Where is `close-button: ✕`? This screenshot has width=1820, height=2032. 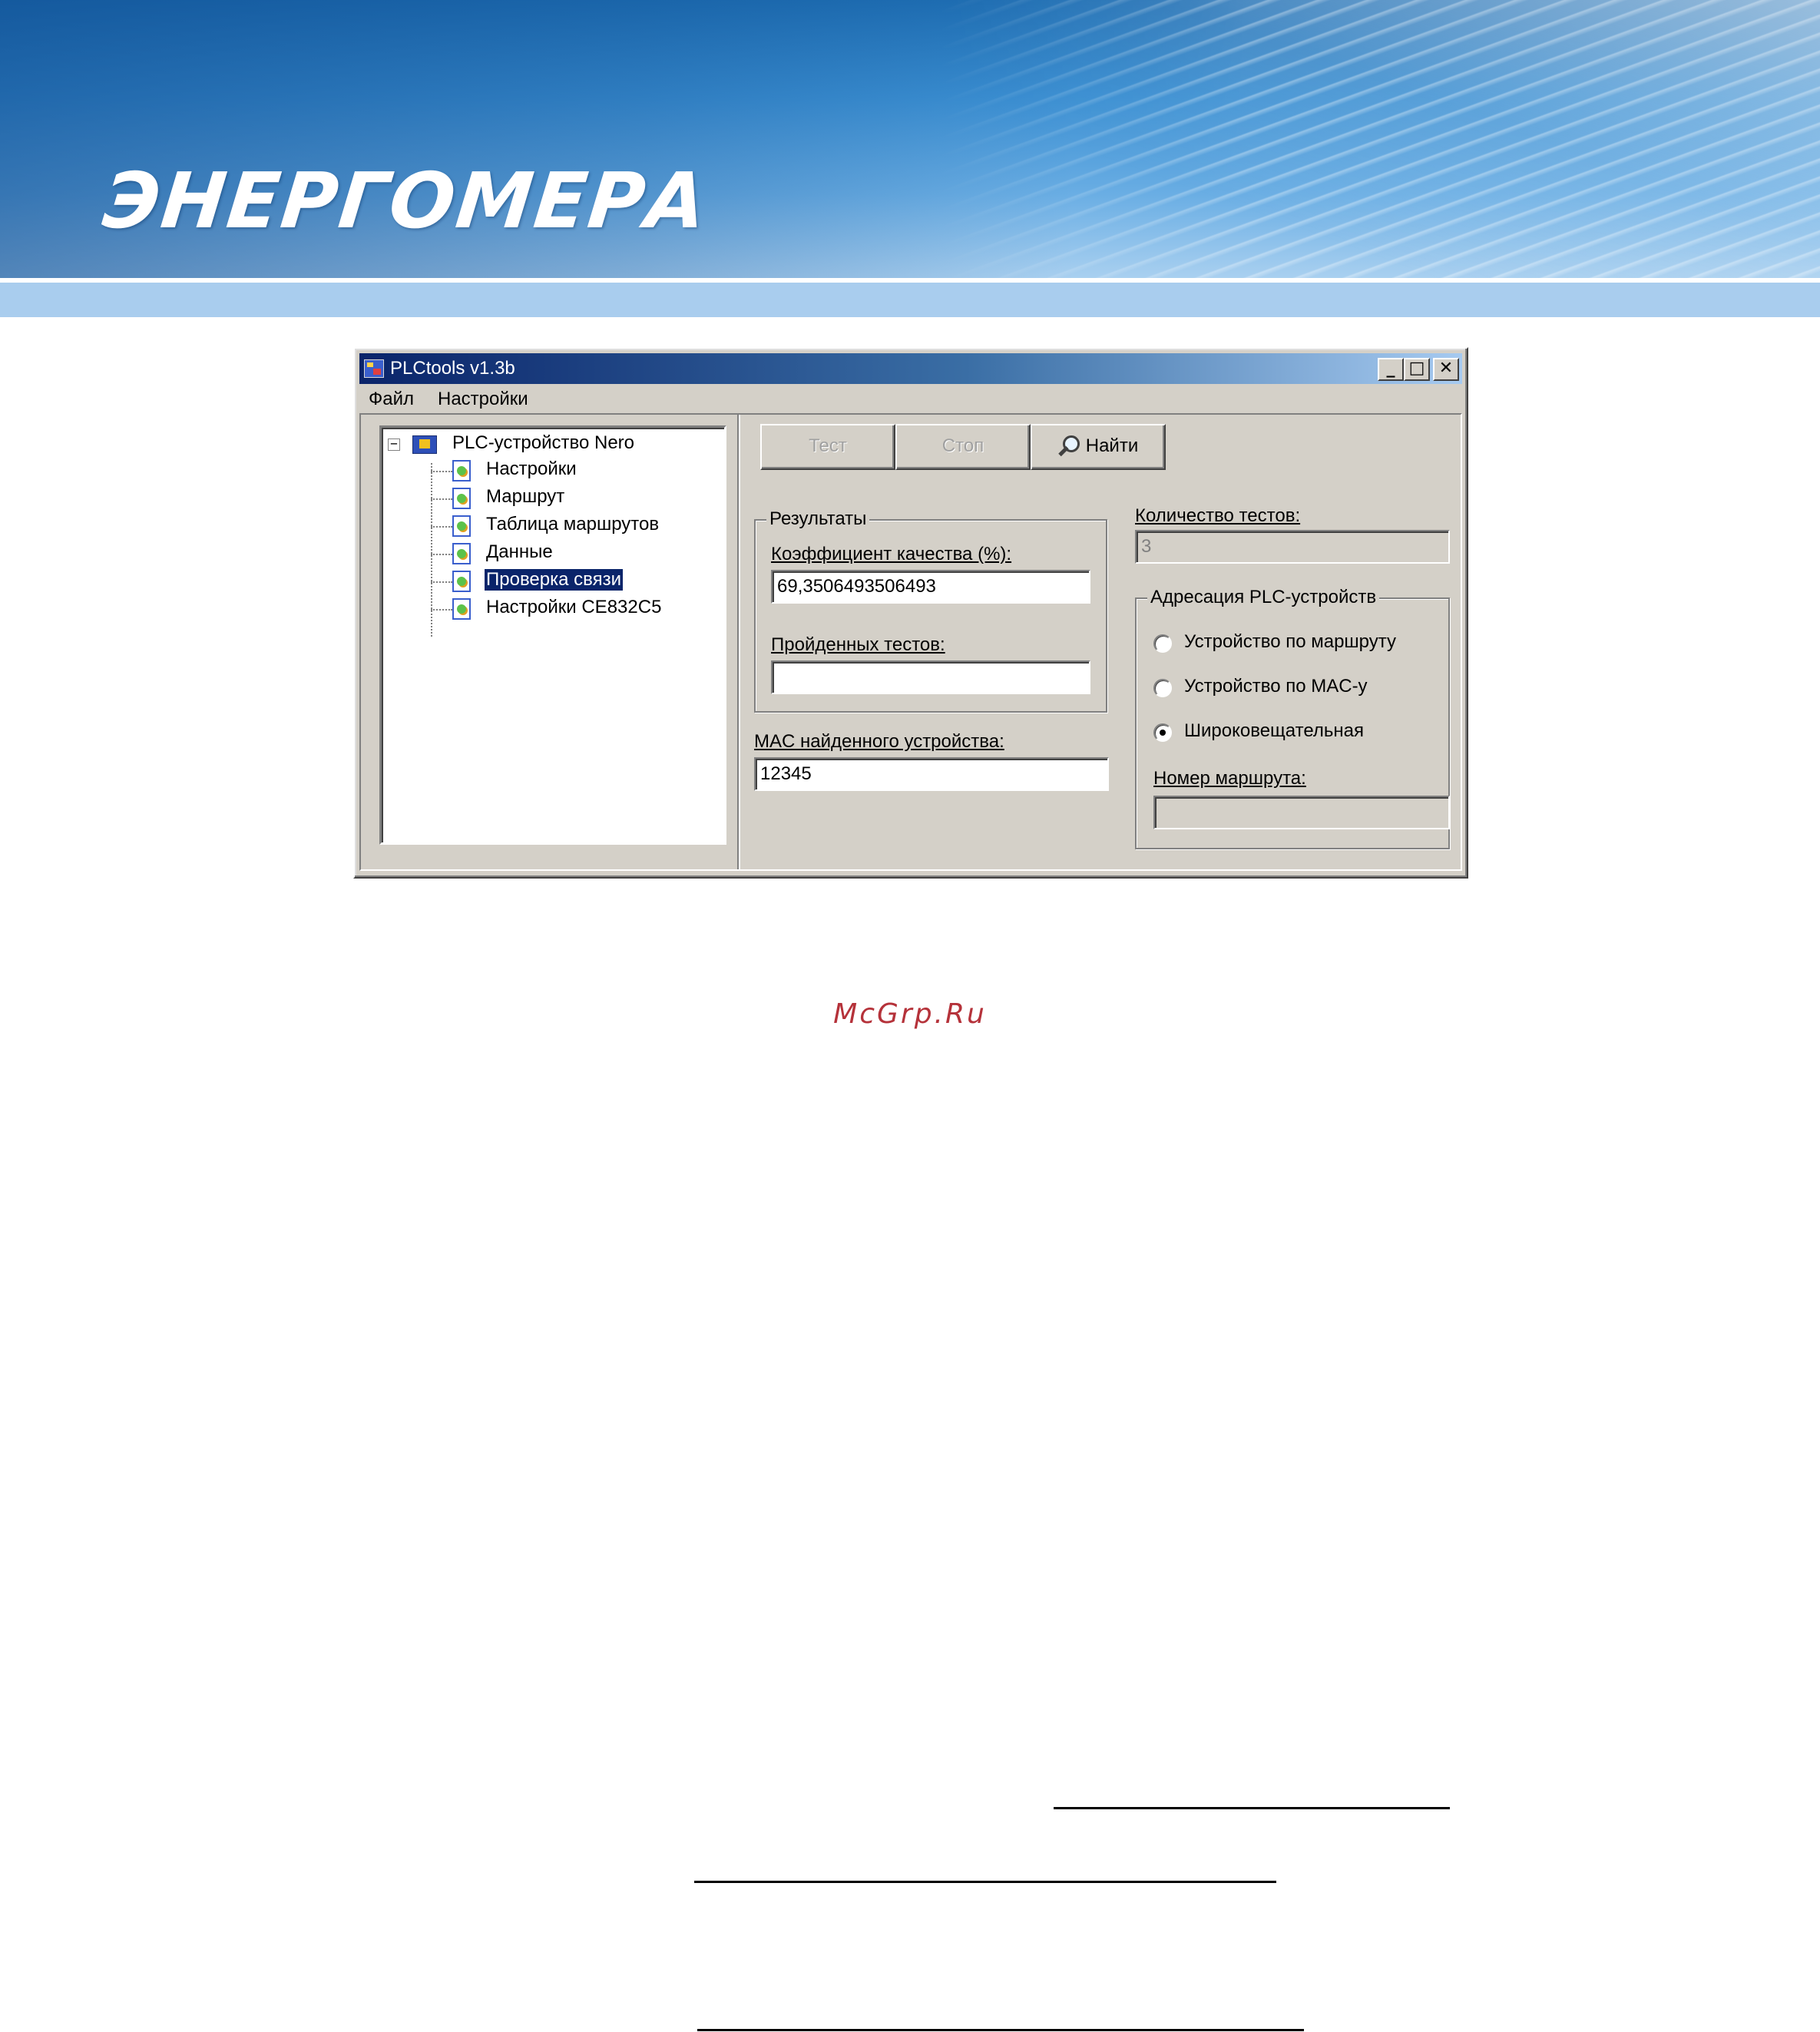
close-button: ✕ is located at coordinates (1446, 369).